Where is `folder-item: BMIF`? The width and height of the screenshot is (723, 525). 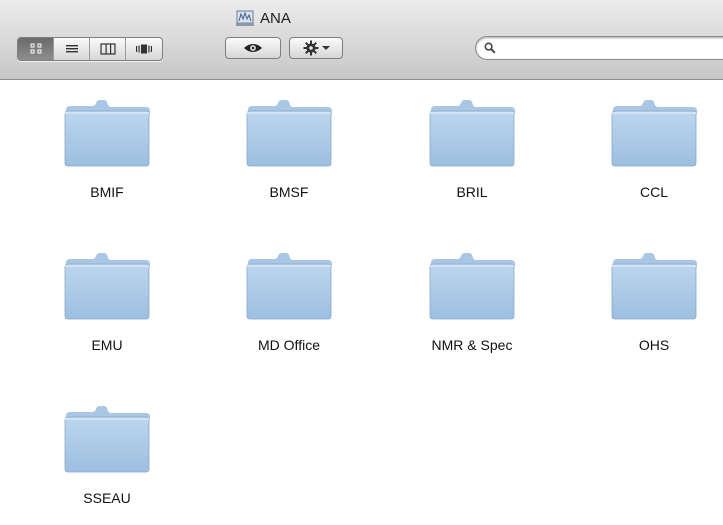
folder-item: BMIF is located at coordinates (98, 145).